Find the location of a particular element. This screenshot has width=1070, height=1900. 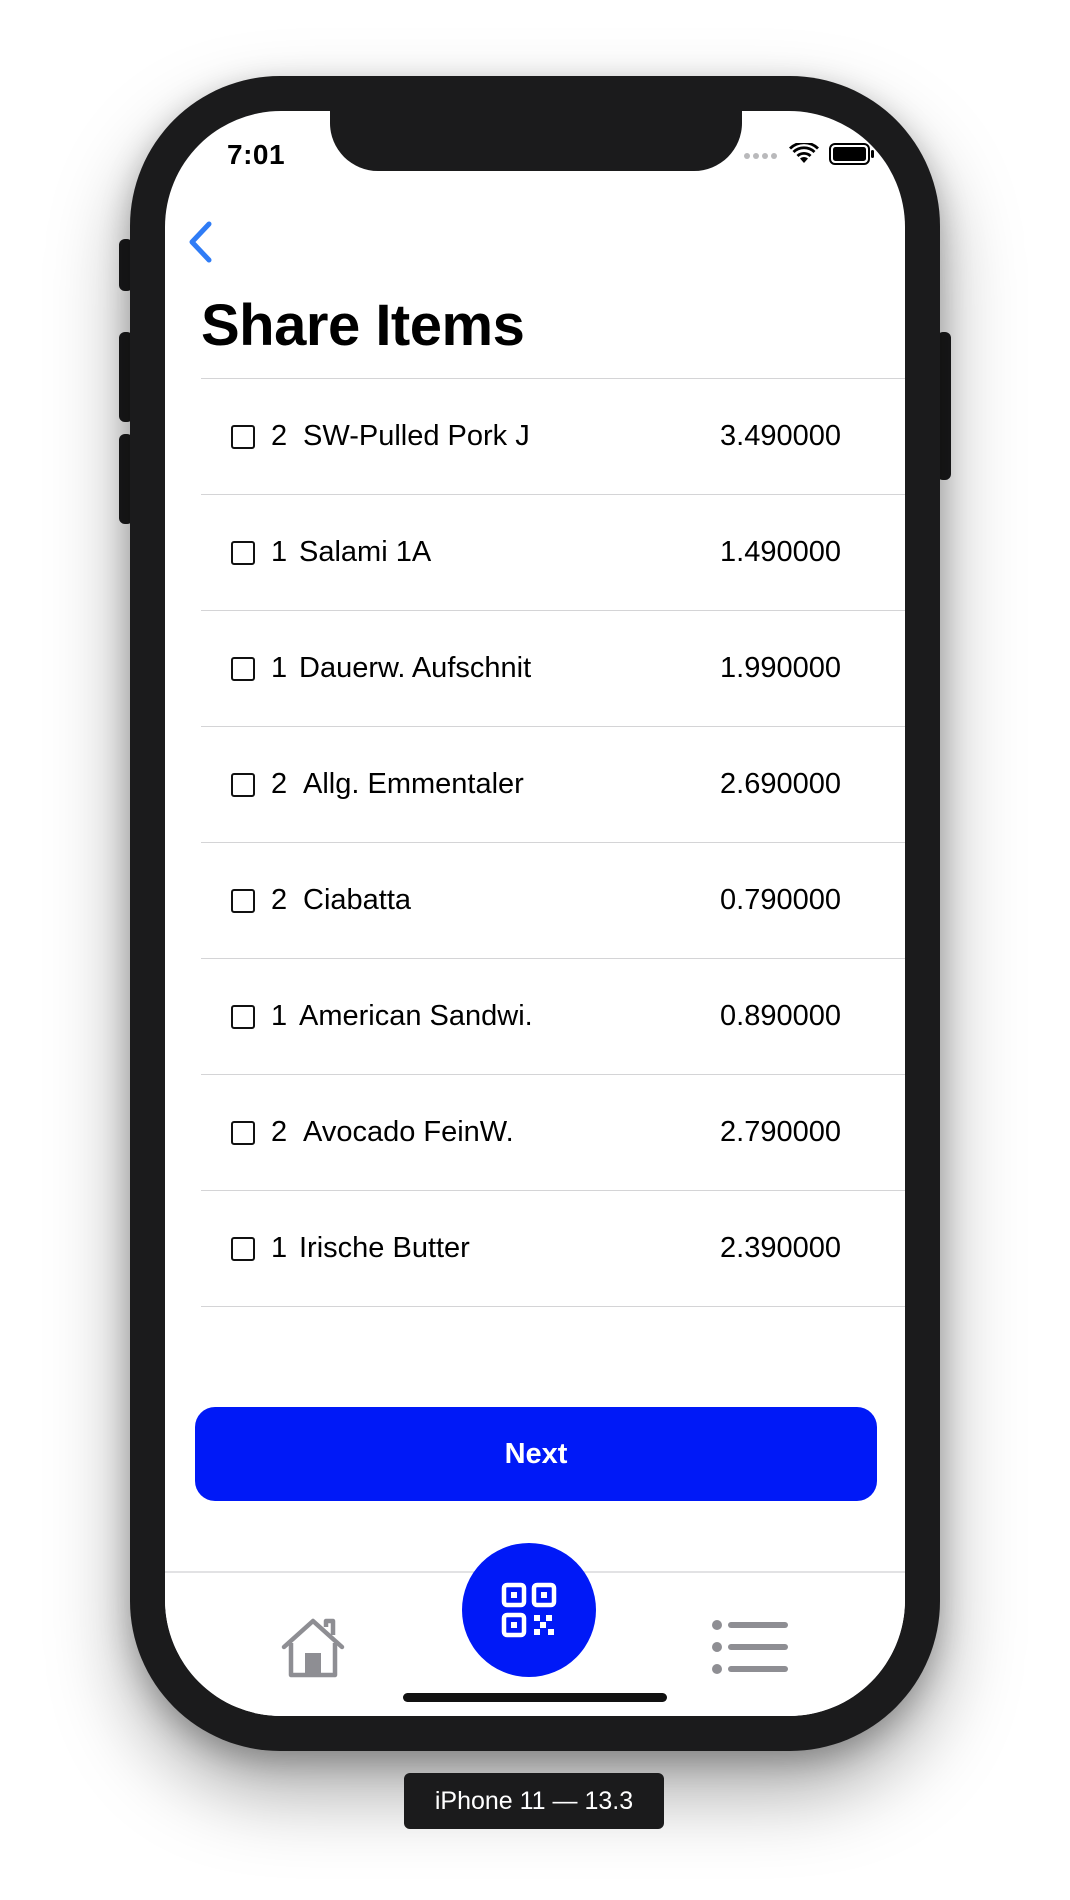

list-item: 2 Allg. Emmentaler 2.690000 is located at coordinates (553, 785).